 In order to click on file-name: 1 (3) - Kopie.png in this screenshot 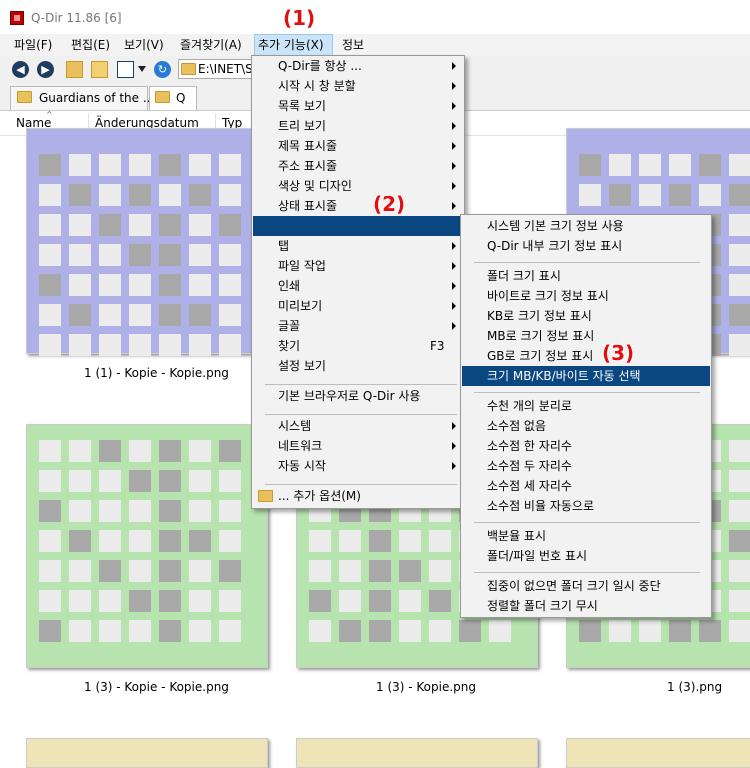, I will do `click(426, 687)`.